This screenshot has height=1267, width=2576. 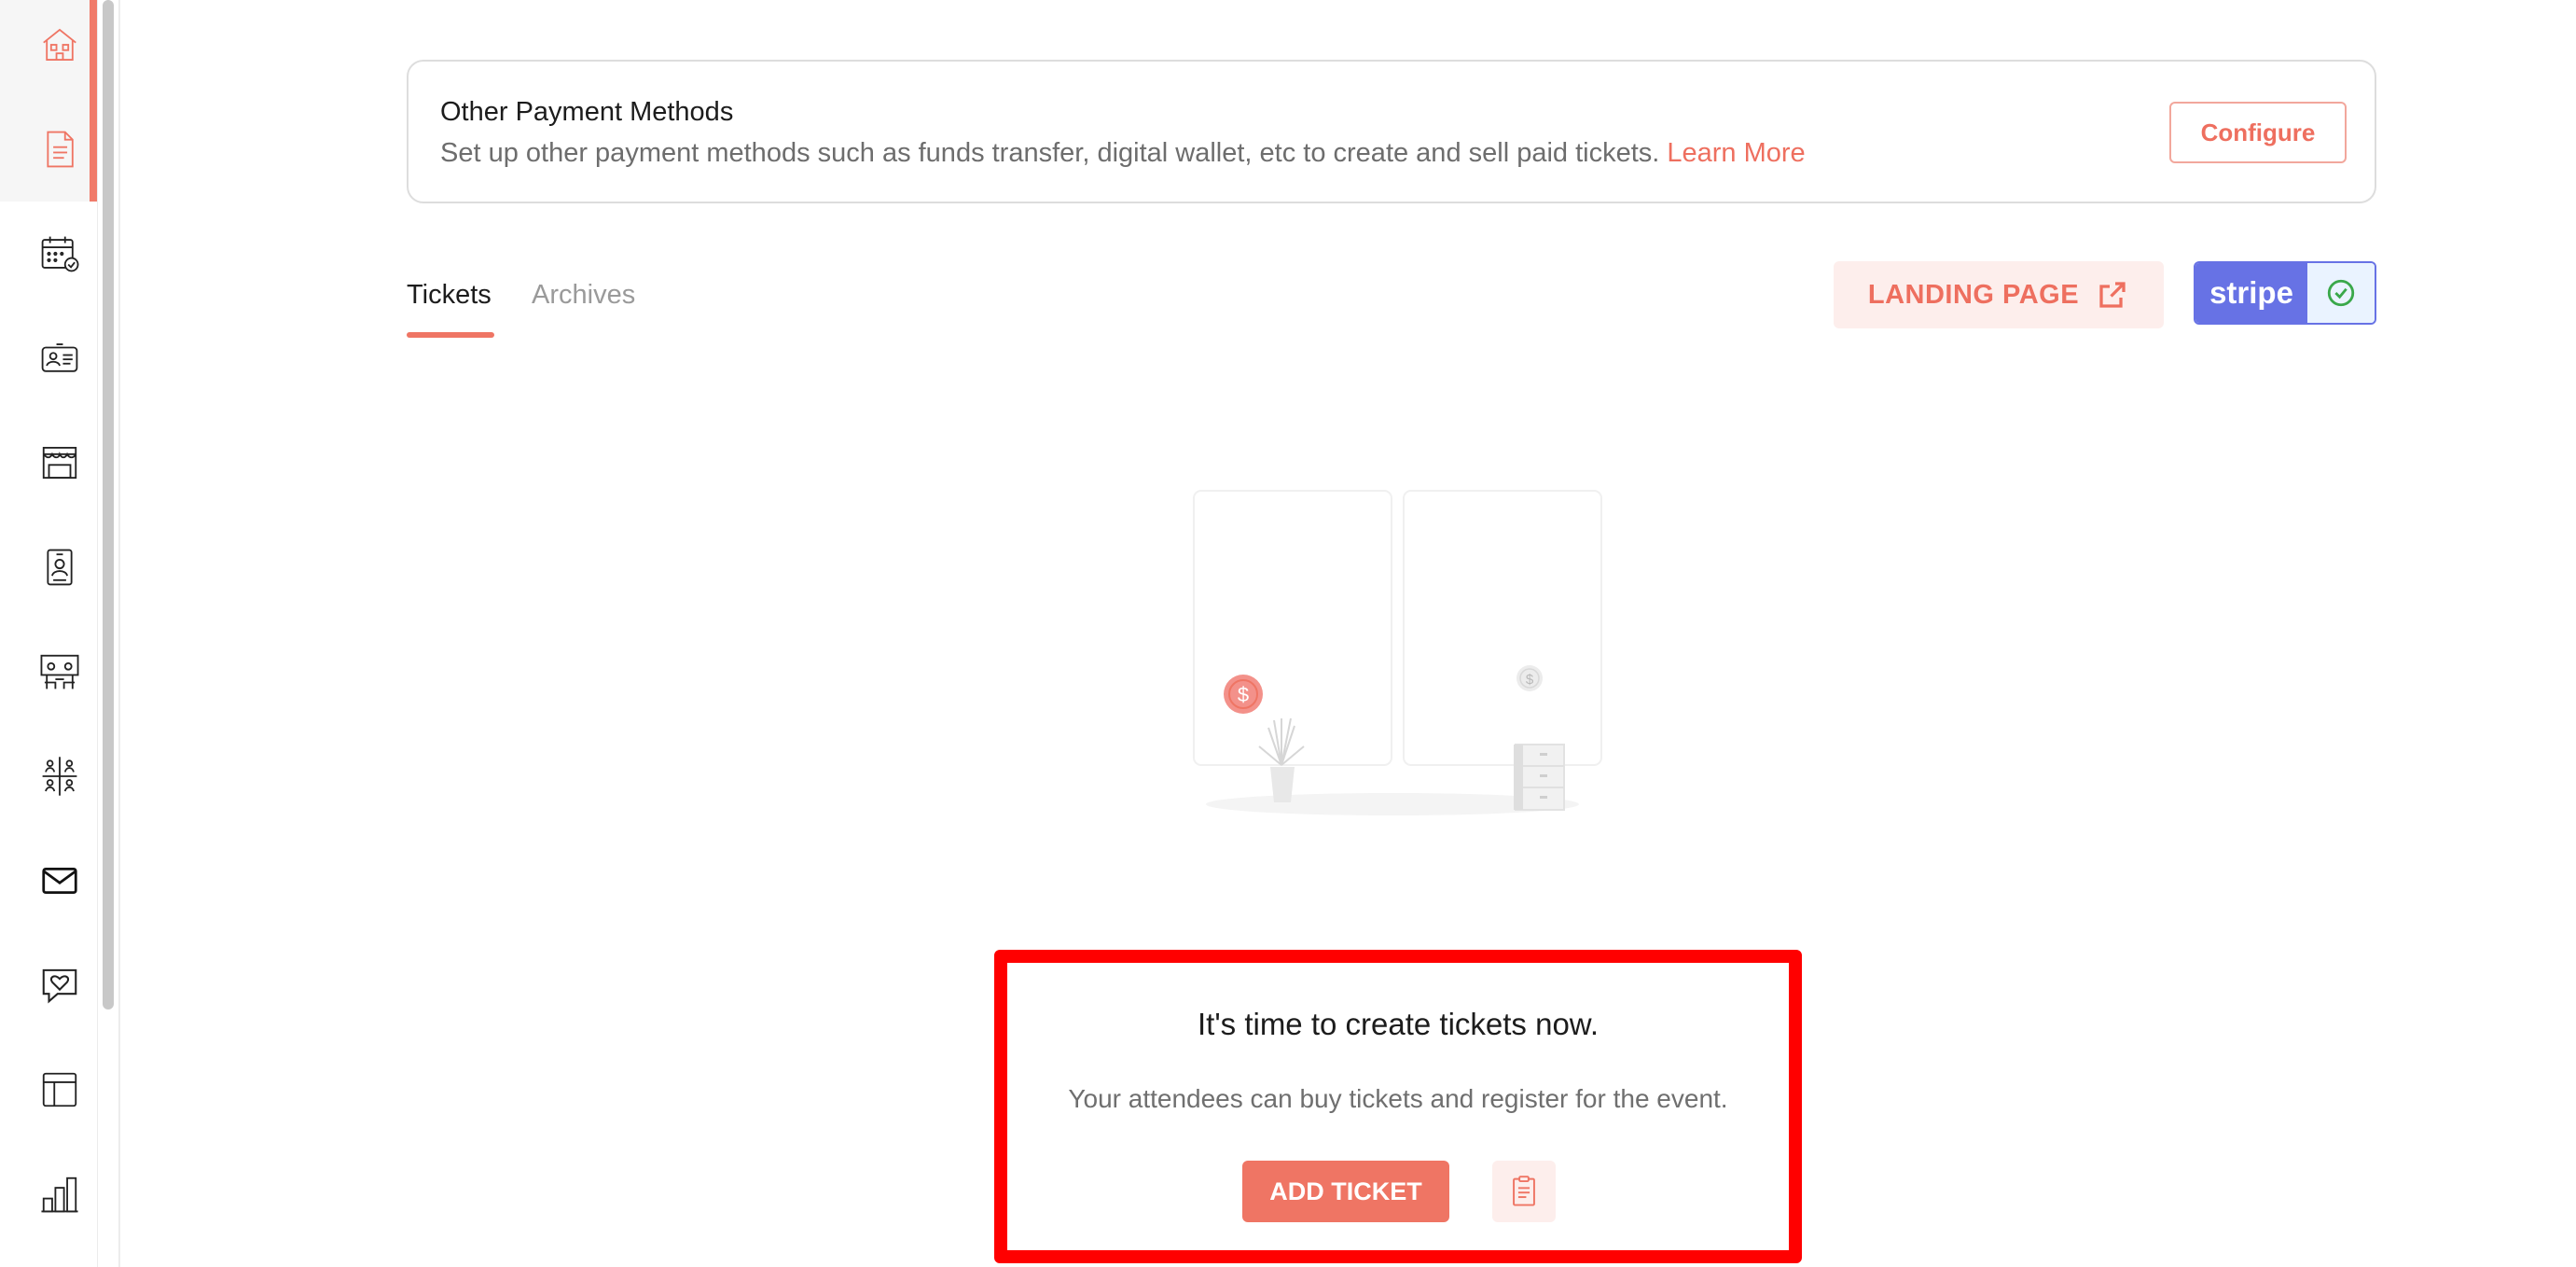 I want to click on stripe-connection-badge: stripe, so click(x=2285, y=293).